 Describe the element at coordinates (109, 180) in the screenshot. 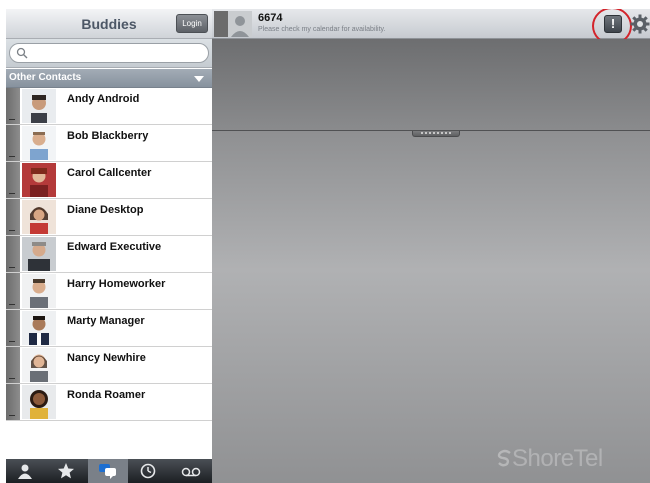

I see `contact-row: Carol Callcenter` at that location.